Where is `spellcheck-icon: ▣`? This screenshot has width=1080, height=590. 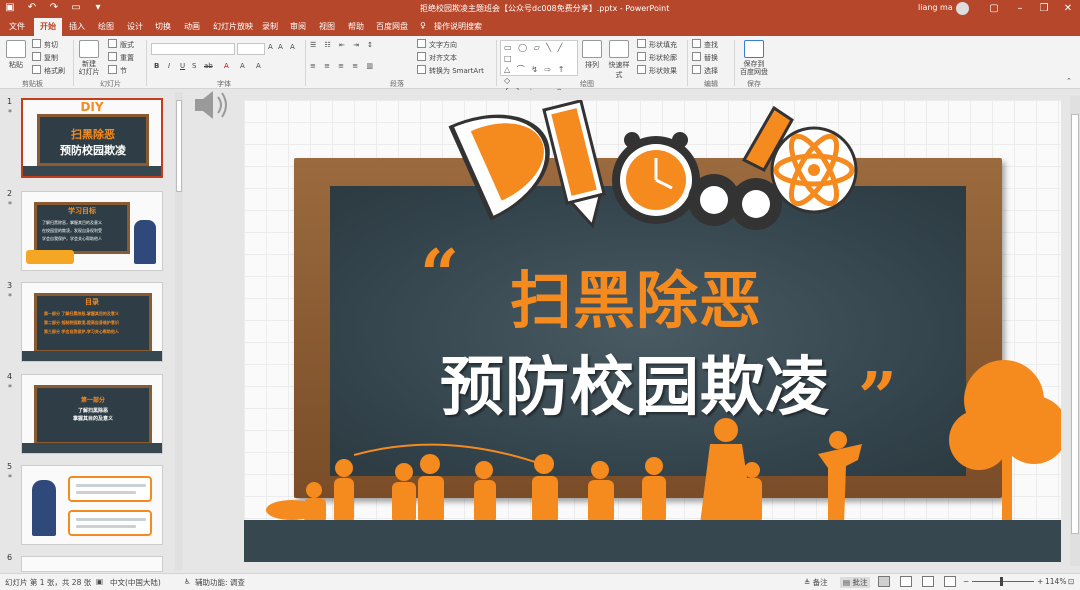
spellcheck-icon: ▣ is located at coordinates (99, 581).